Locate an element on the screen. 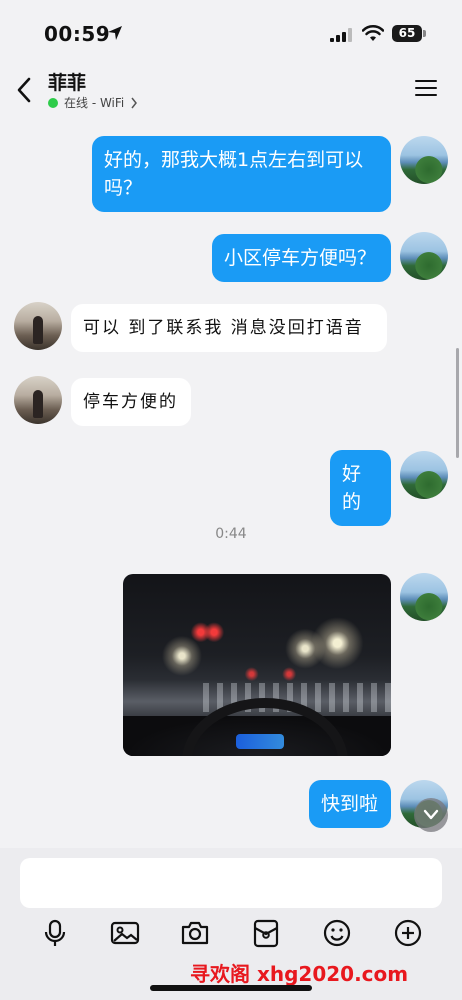 This screenshot has width=462, height=1000. image-icon is located at coordinates (125, 933).